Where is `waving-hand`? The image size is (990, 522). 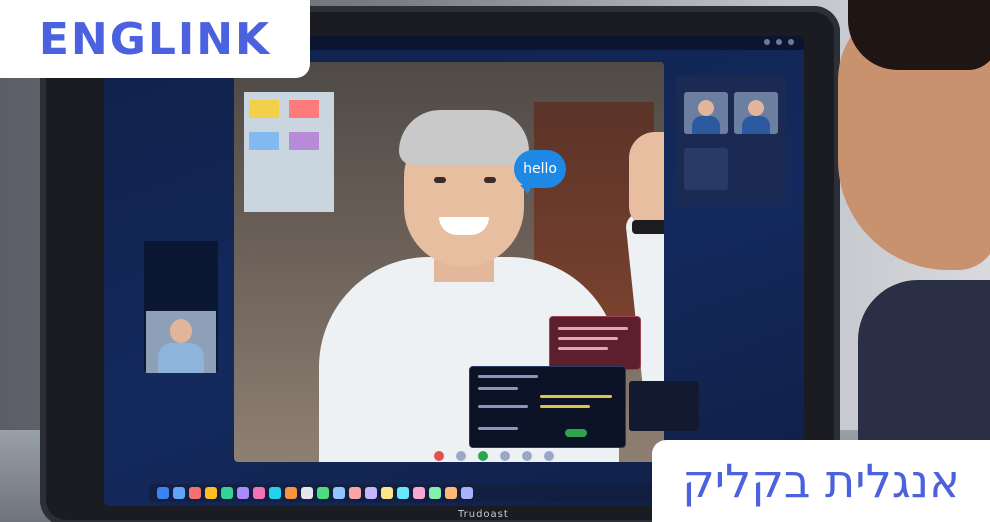 waving-hand is located at coordinates (646, 179).